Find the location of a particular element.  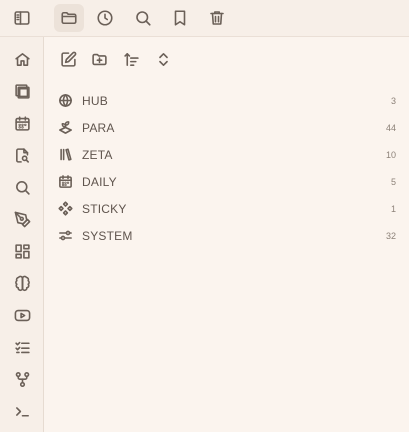

note-count: 1 is located at coordinates (393, 208).